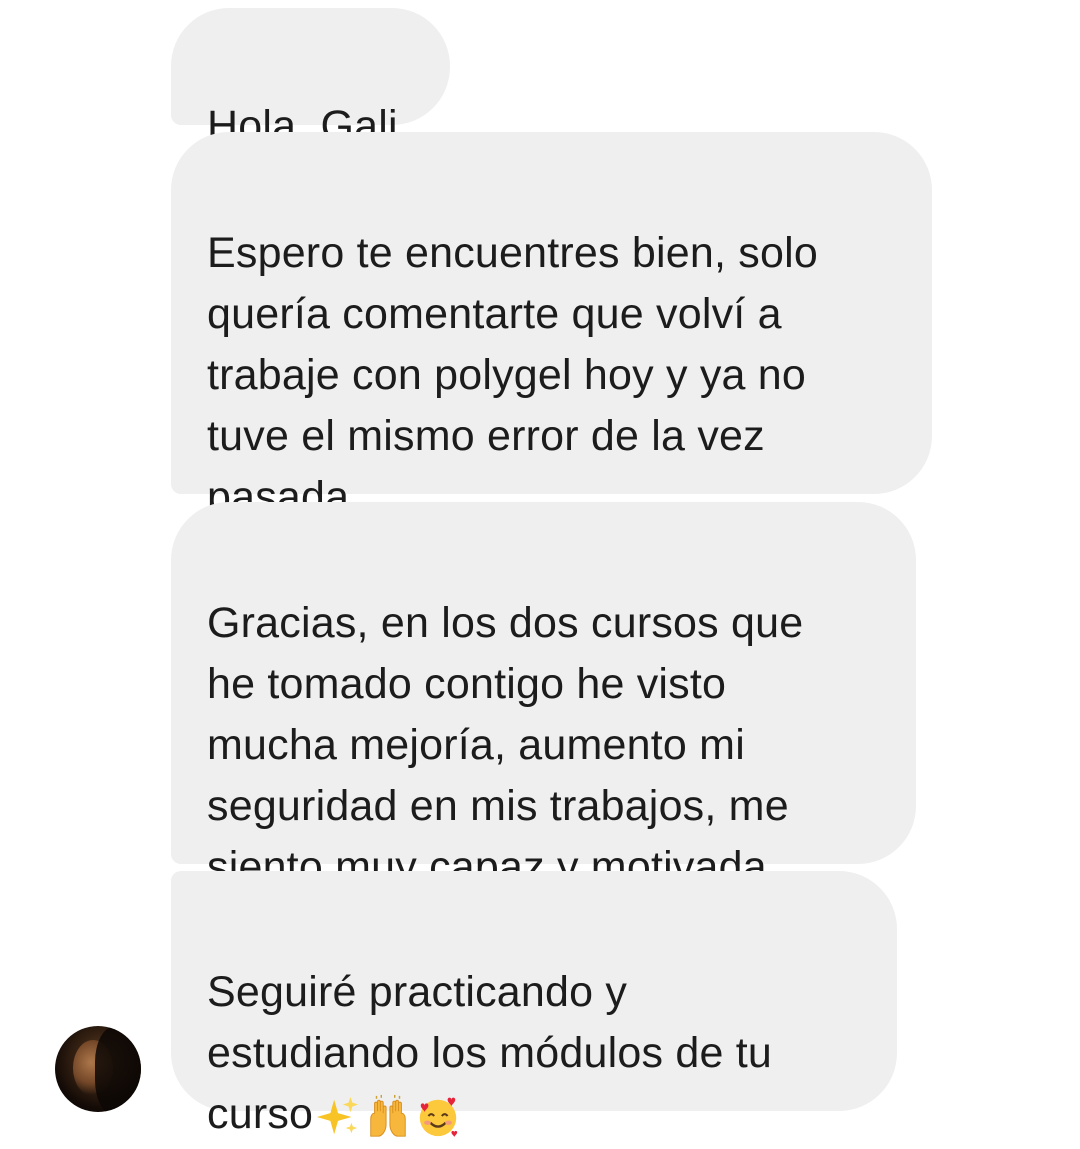 The width and height of the screenshot is (1080, 1149). I want to click on emoji-group, so click(390, 1117).